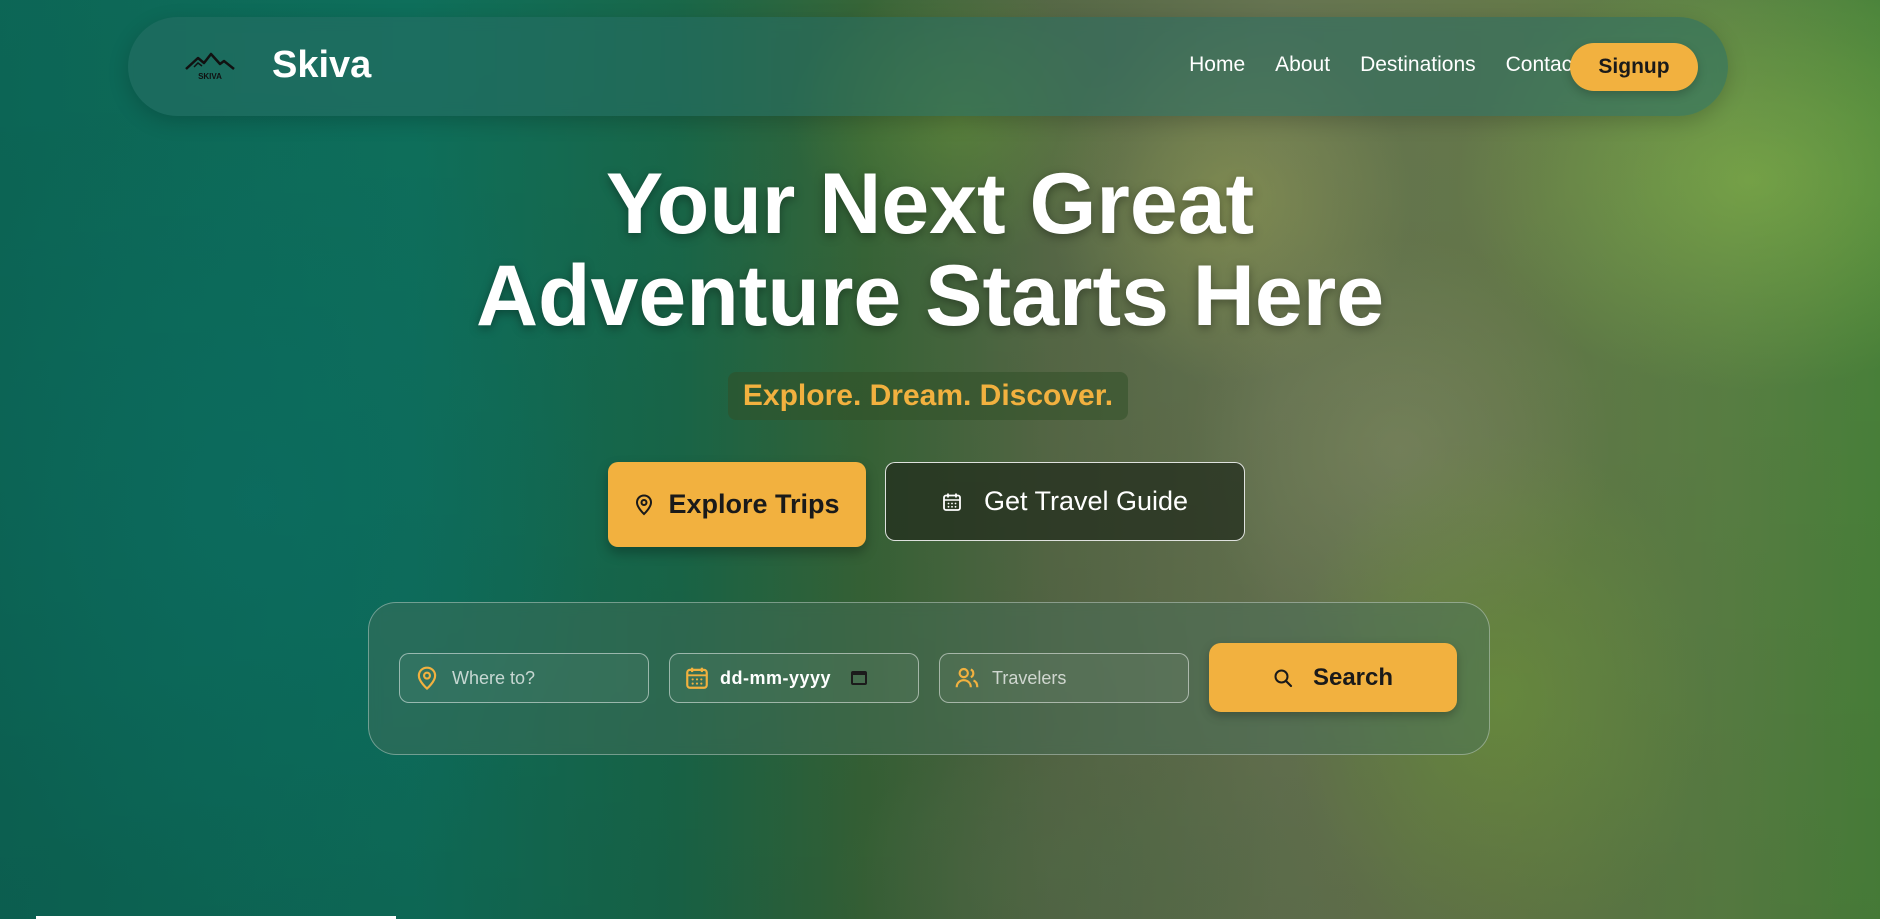  Describe the element at coordinates (775, 678) in the screenshot. I see `date-input-value: dd-mm-yyyy` at that location.